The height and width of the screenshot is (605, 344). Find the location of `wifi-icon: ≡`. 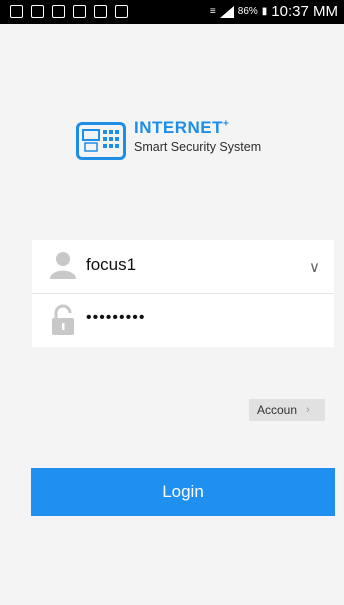

wifi-icon: ≡ is located at coordinates (212, 11).